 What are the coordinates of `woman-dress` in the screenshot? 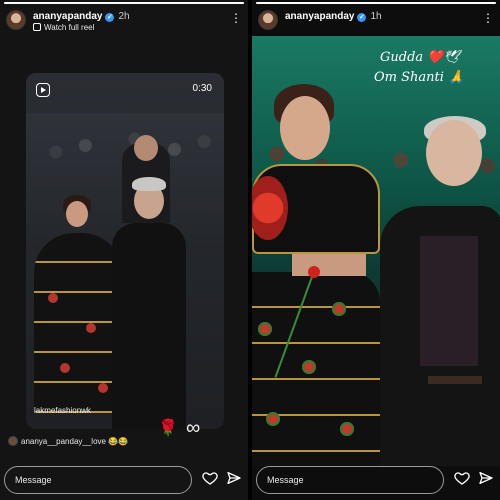 It's located at (78, 323).